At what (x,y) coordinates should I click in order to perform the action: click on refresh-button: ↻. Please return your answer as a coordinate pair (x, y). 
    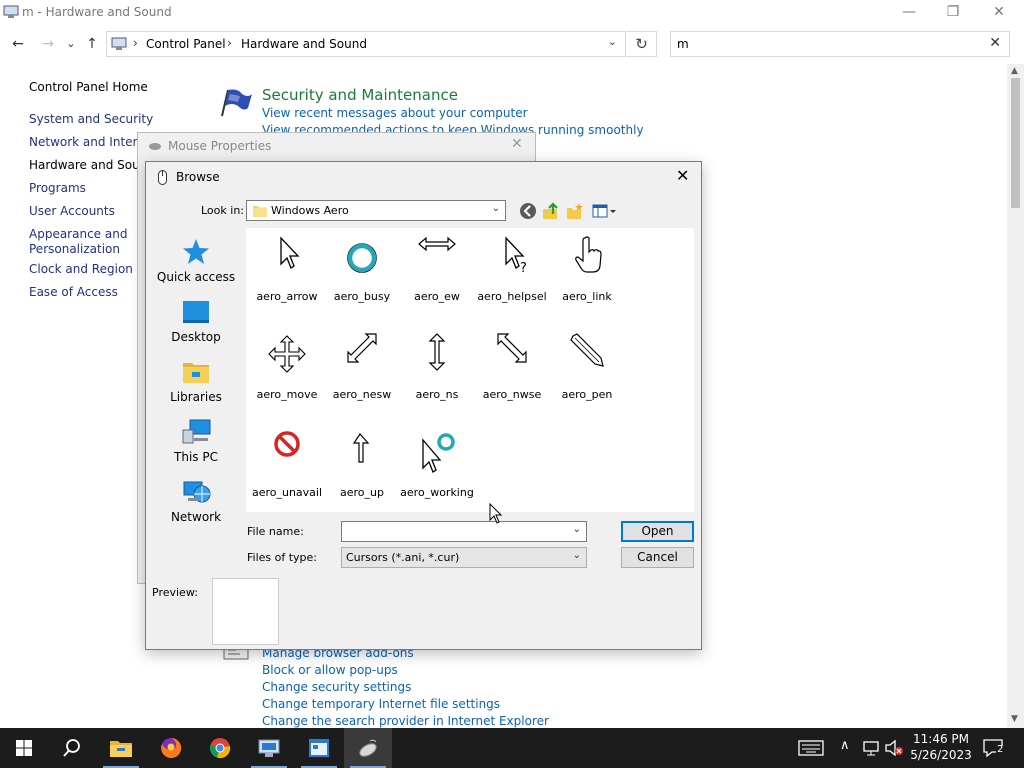
    Looking at the image, I should click on (642, 44).